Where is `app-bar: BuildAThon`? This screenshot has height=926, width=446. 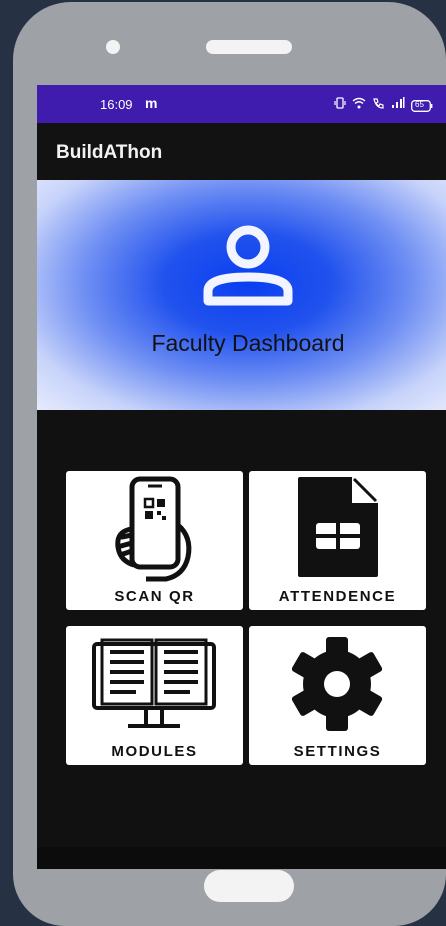
app-bar: BuildAThon is located at coordinates (241, 151).